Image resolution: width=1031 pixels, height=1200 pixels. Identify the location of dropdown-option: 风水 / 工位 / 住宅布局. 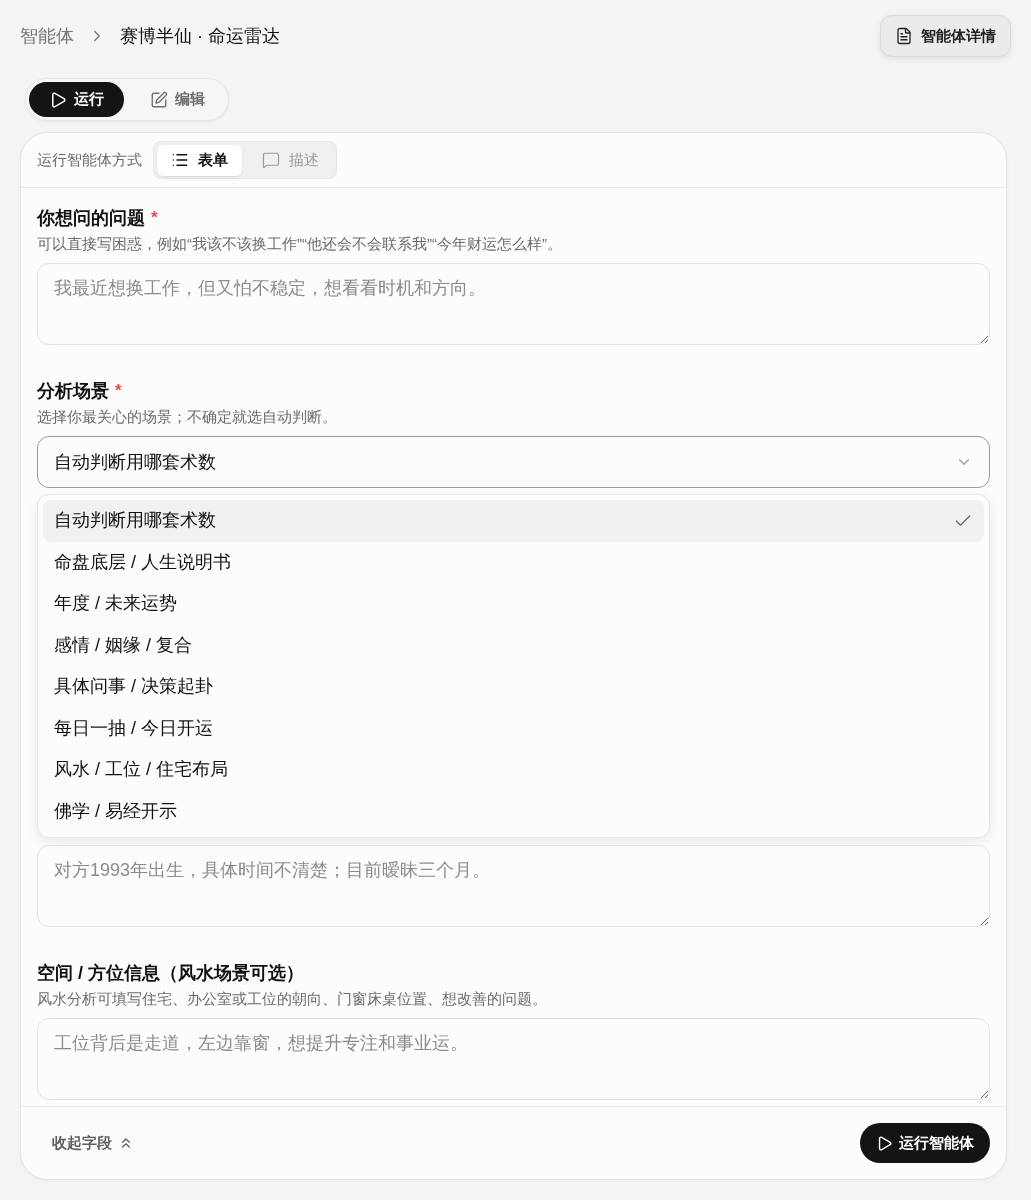
(513, 770).